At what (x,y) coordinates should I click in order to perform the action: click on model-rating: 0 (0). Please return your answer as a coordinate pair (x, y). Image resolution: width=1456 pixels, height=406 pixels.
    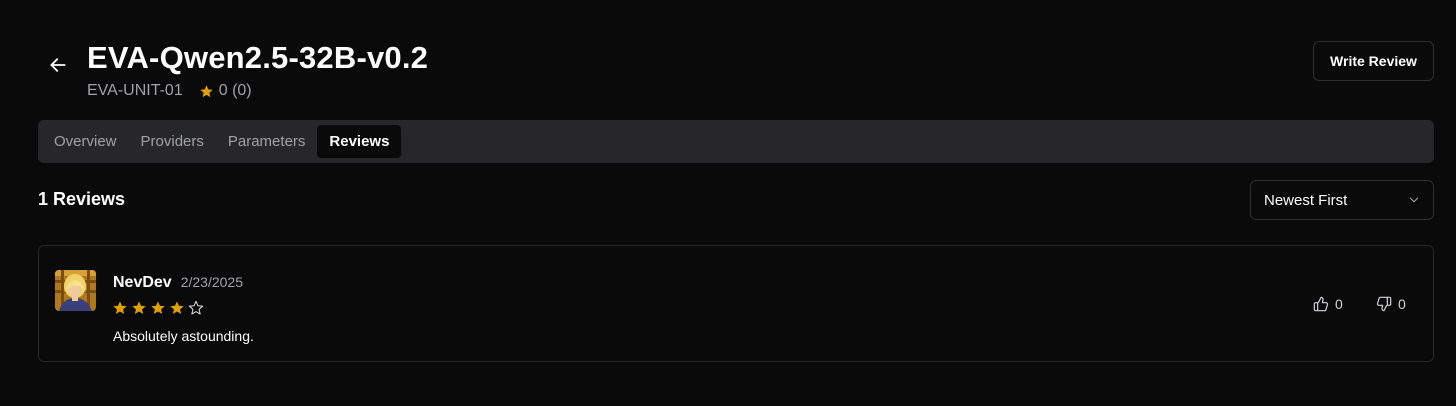
    Looking at the image, I should click on (225, 91).